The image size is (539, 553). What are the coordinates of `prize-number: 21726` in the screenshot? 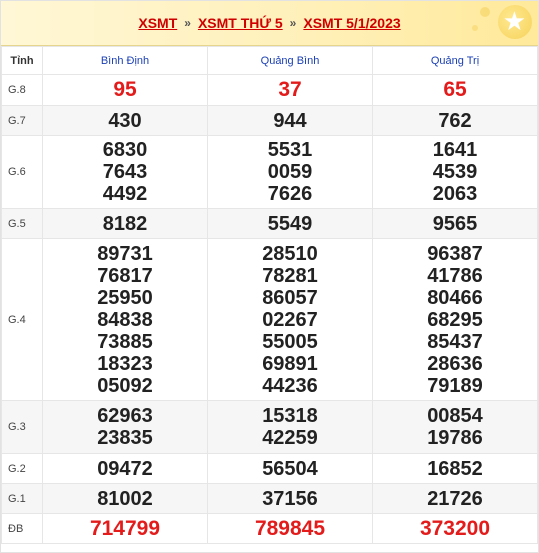 It's located at (455, 498).